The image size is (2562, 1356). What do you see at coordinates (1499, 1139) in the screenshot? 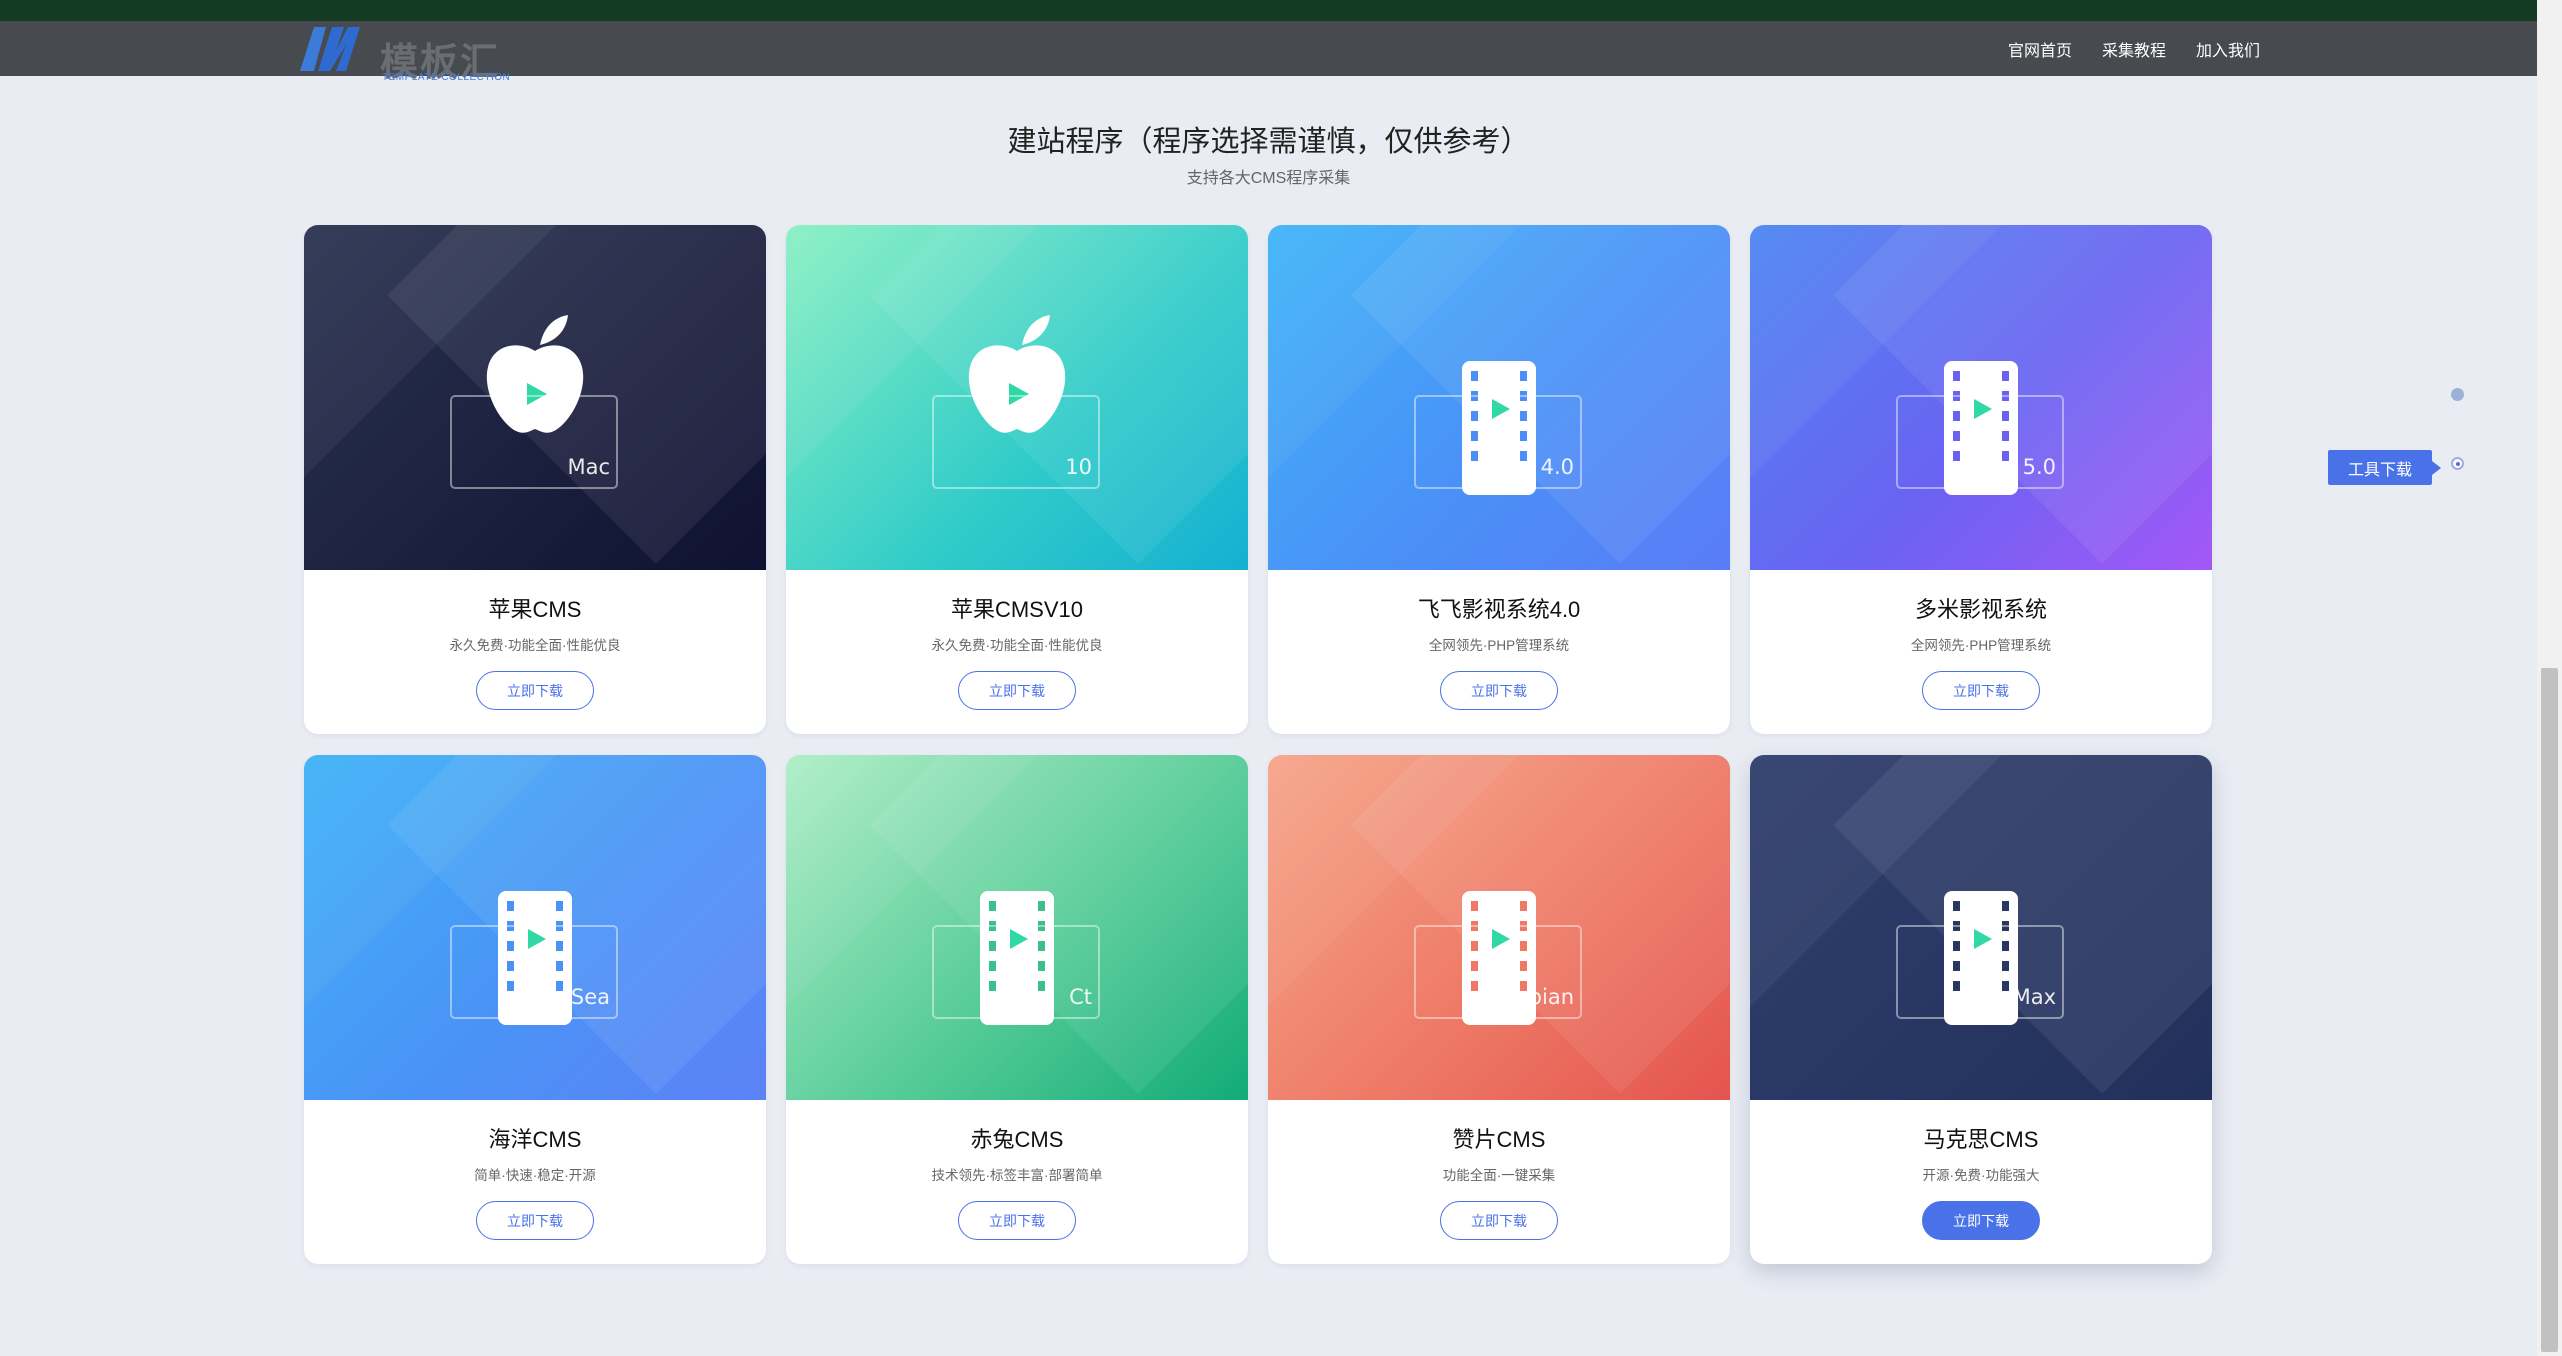
I see `cms-name: 赞片CMS` at bounding box center [1499, 1139].